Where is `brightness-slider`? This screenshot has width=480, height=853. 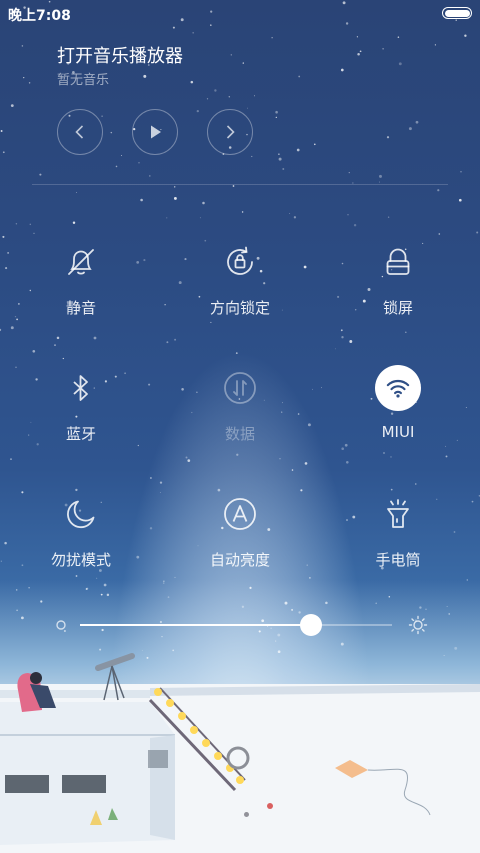 brightness-slider is located at coordinates (241, 625).